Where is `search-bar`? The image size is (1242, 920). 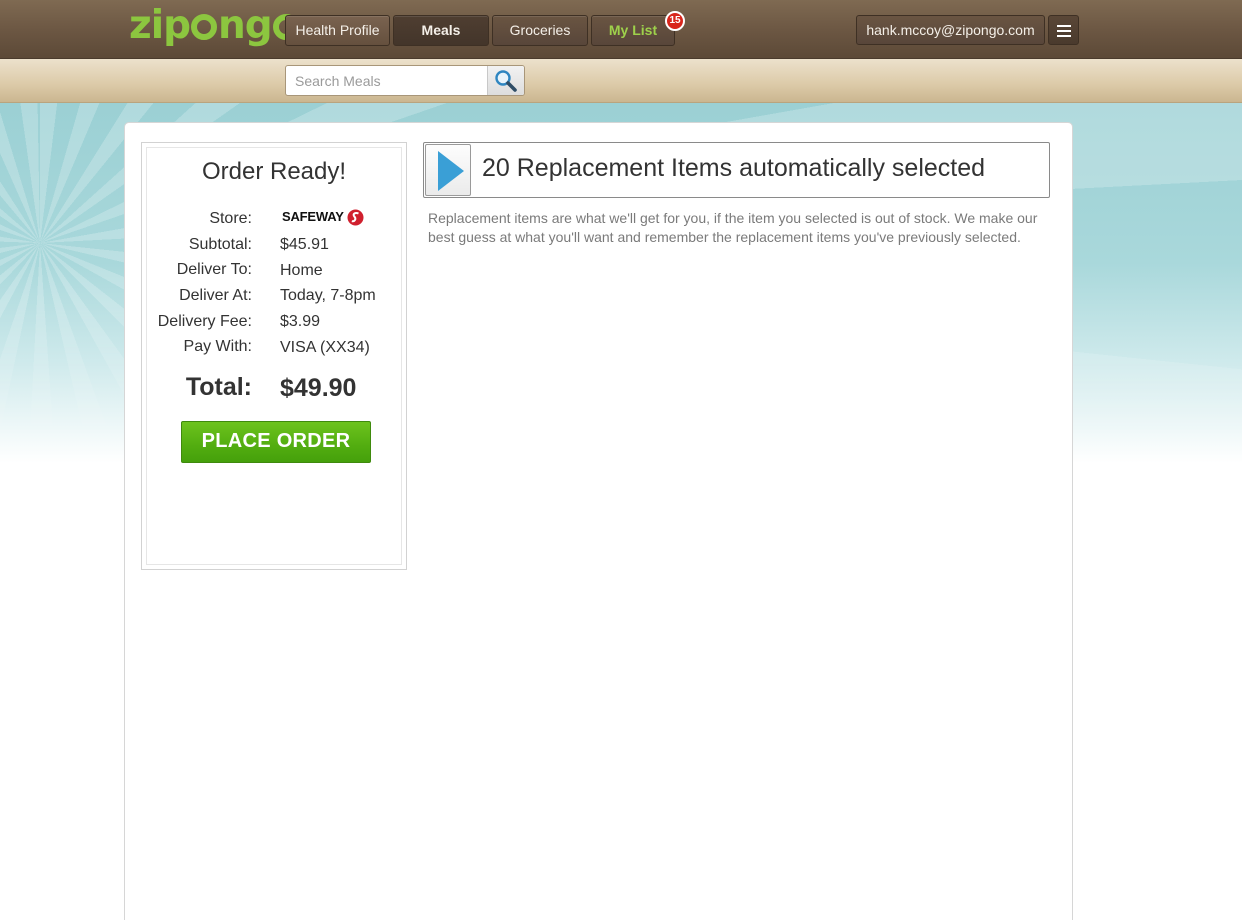
search-bar is located at coordinates (621, 81).